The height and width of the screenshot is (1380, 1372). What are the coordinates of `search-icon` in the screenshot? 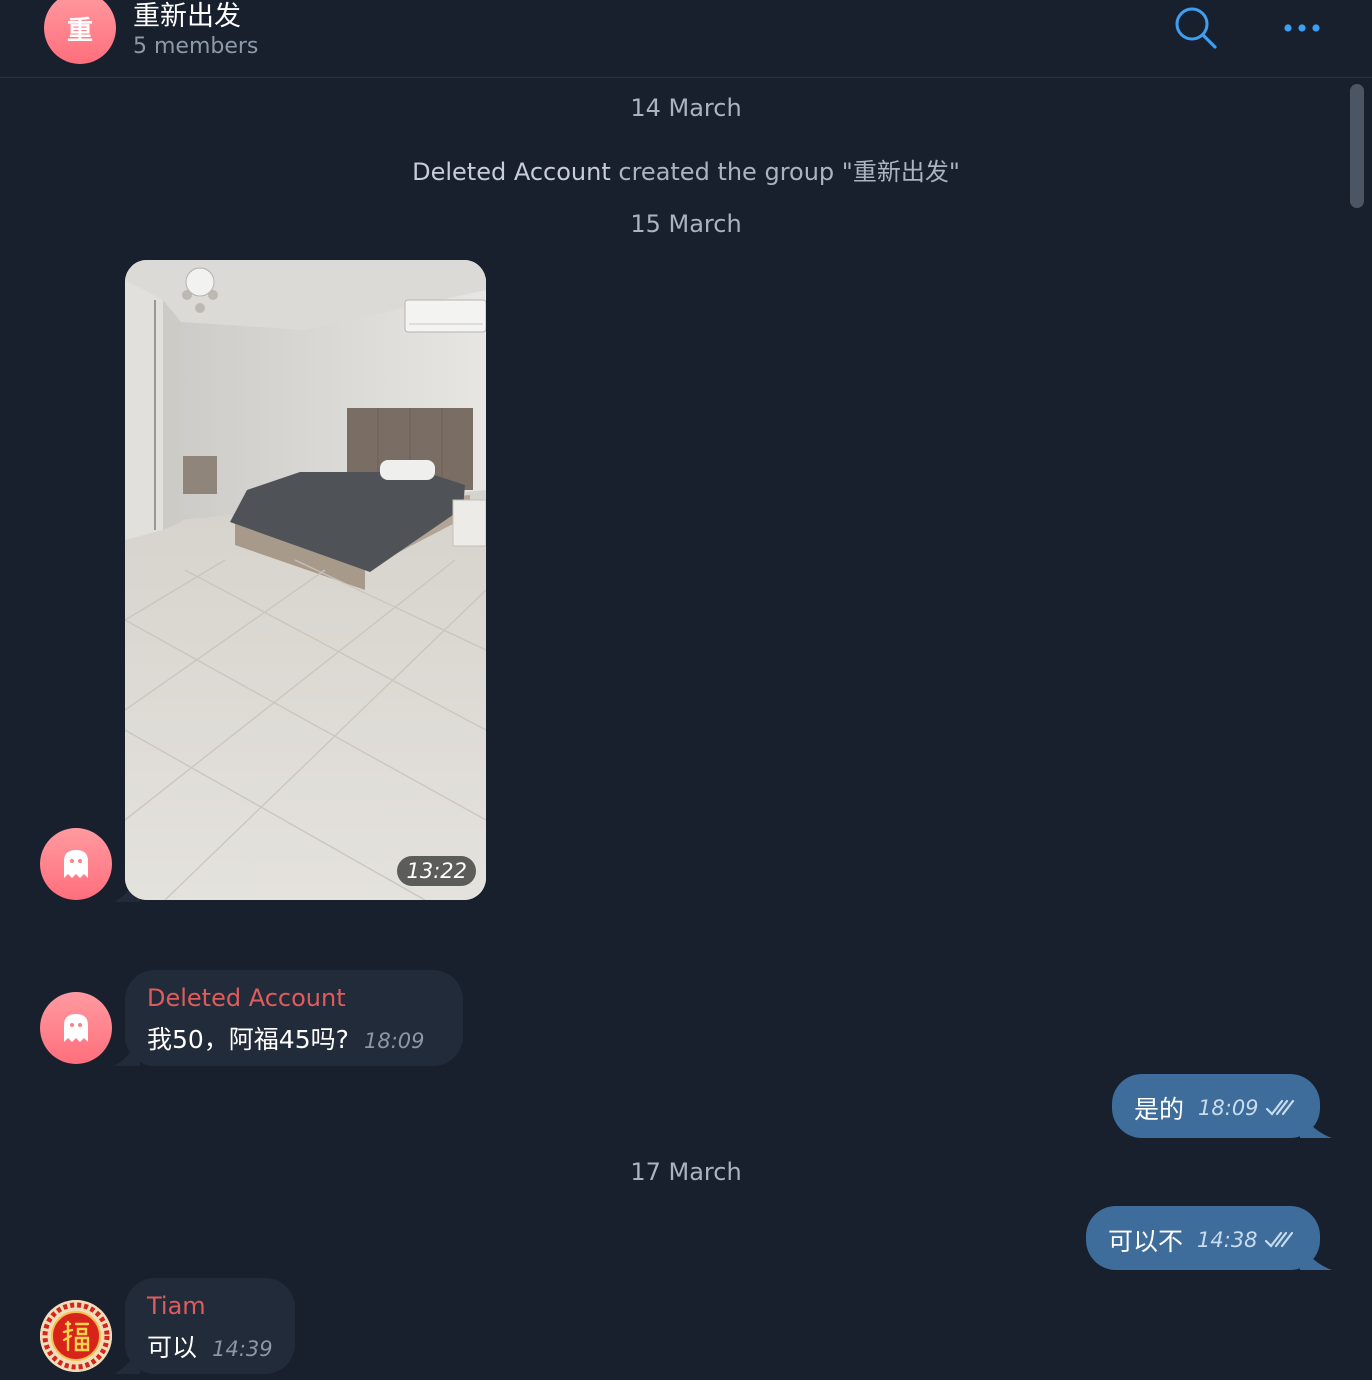 It's located at (1196, 28).